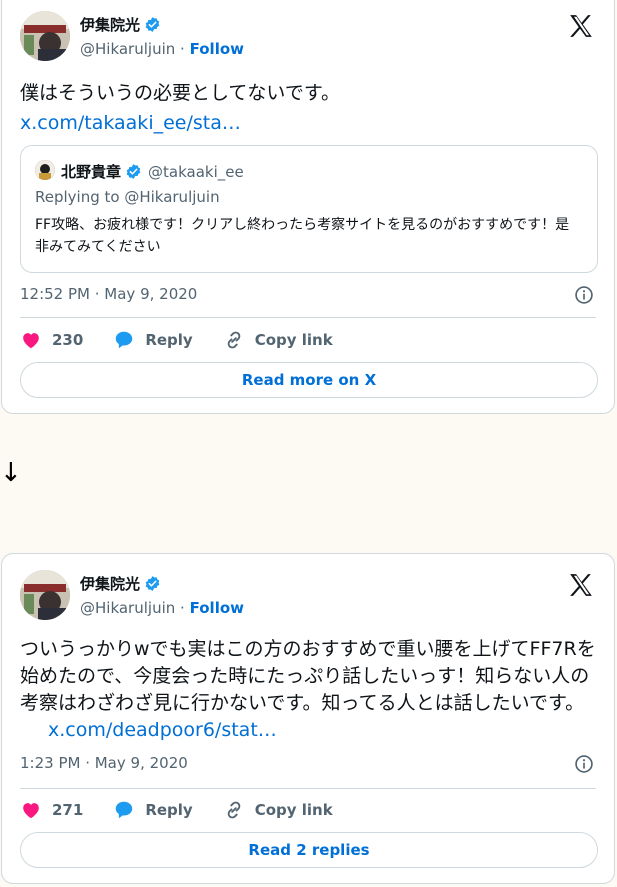  I want to click on action-bar: 271 Reply Copy link, so click(191, 810).